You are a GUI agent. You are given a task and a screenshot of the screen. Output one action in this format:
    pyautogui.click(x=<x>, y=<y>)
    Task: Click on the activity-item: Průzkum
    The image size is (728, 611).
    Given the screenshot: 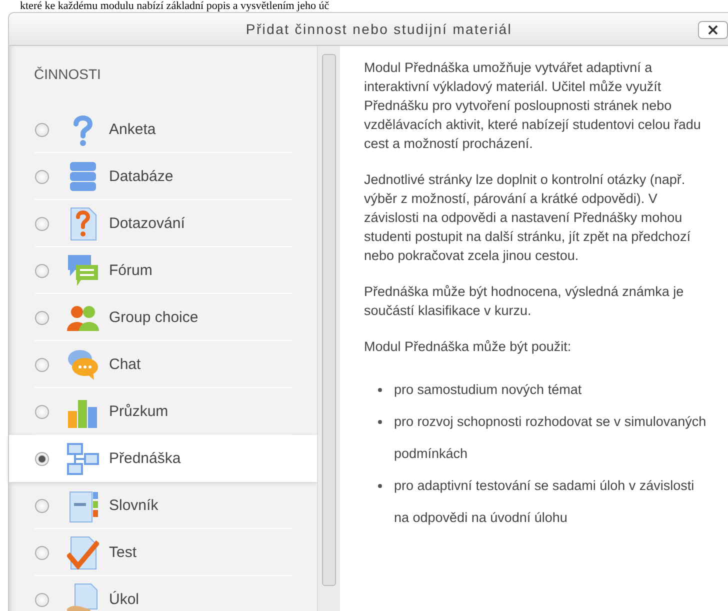 What is the action you would take?
    pyautogui.click(x=163, y=411)
    